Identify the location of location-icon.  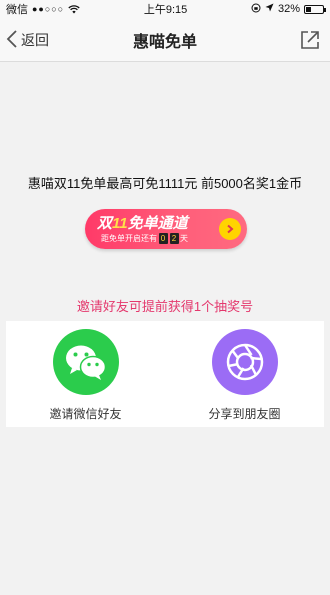
(269, 9).